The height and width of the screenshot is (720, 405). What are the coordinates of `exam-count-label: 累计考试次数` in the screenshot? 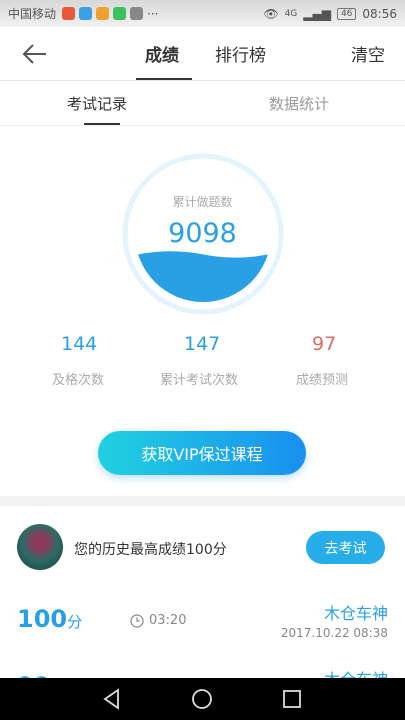 It's located at (199, 380).